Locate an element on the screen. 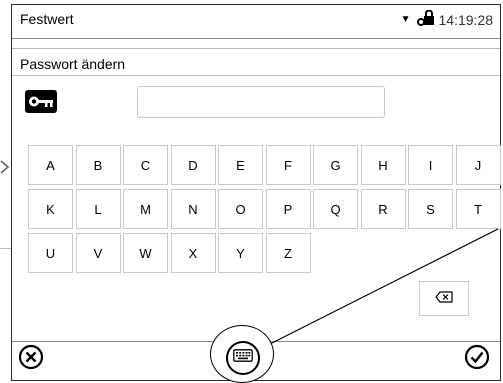  keyboard-icon is located at coordinates (243, 358).